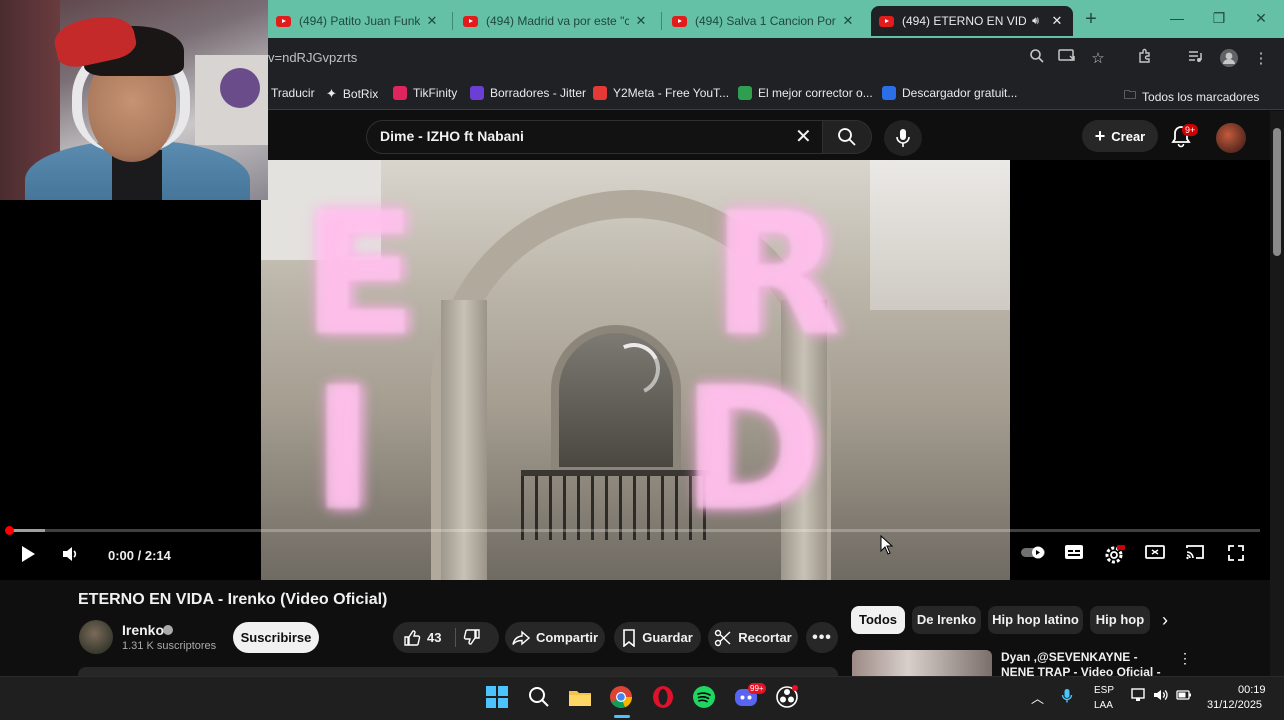 Image resolution: width=1284 pixels, height=720 pixels. I want to click on chrome-icon, so click(622, 698).